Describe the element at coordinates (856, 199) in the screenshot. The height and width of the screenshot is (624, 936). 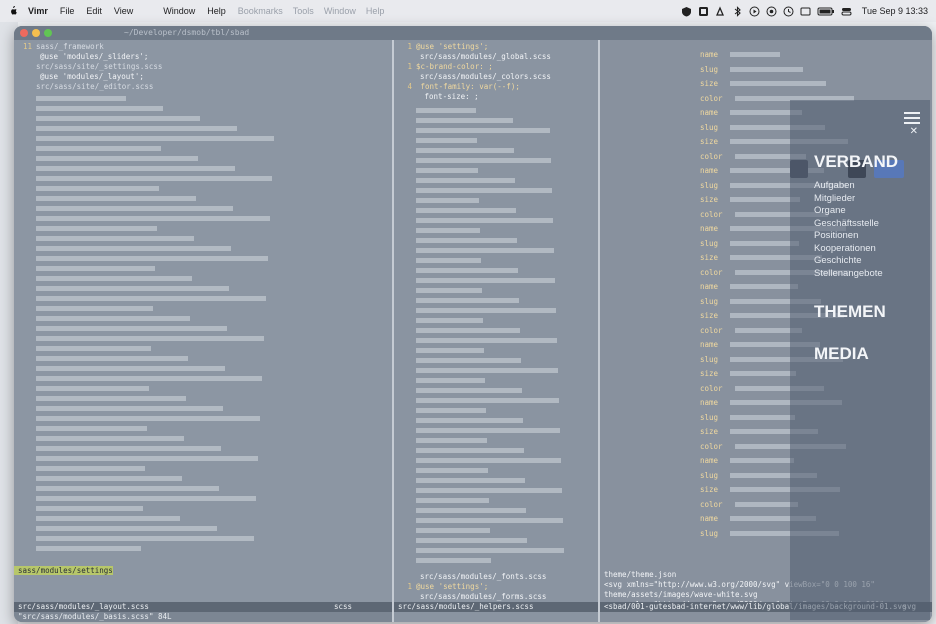
I see `nav-link: Mitglieder` at that location.